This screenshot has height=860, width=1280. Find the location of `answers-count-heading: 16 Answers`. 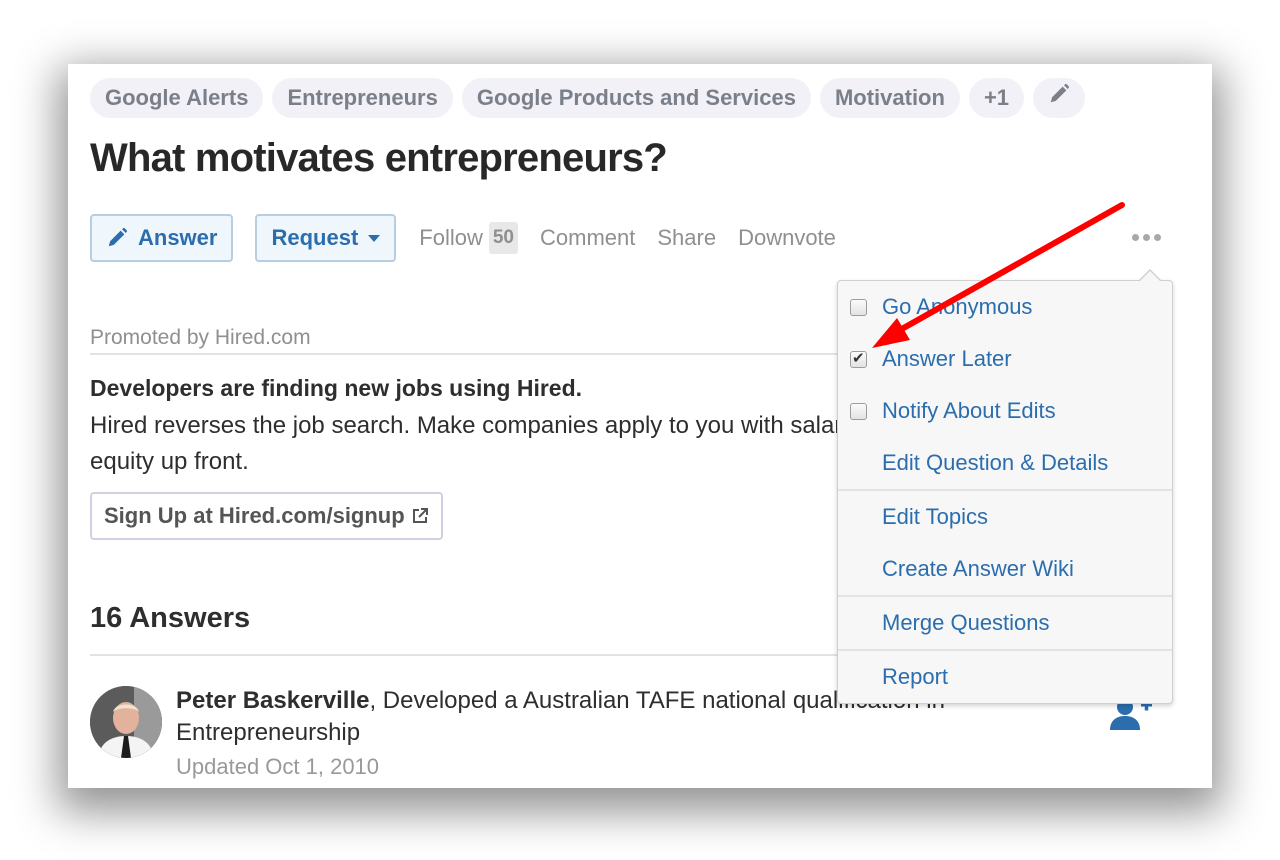

answers-count-heading: 16 Answers is located at coordinates (170, 618).